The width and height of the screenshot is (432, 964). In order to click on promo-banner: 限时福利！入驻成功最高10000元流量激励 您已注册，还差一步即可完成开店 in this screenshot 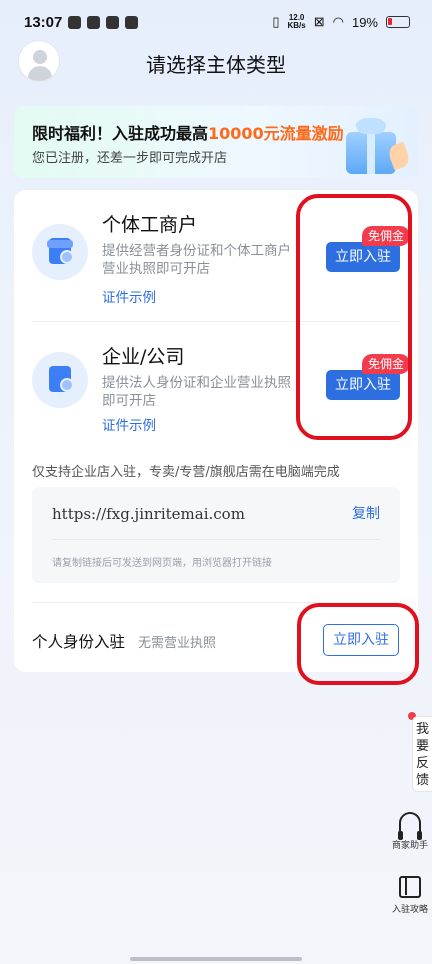, I will do `click(216, 142)`.